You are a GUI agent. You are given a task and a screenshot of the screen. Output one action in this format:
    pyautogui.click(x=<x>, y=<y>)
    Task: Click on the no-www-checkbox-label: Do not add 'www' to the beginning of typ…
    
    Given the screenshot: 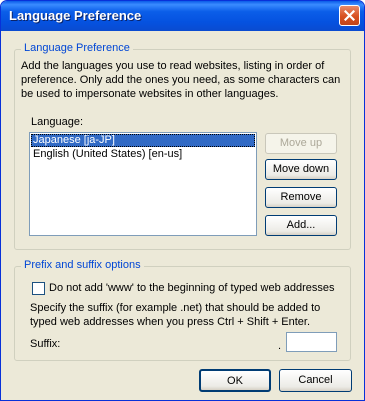 What is the action you would take?
    pyautogui.click(x=192, y=288)
    